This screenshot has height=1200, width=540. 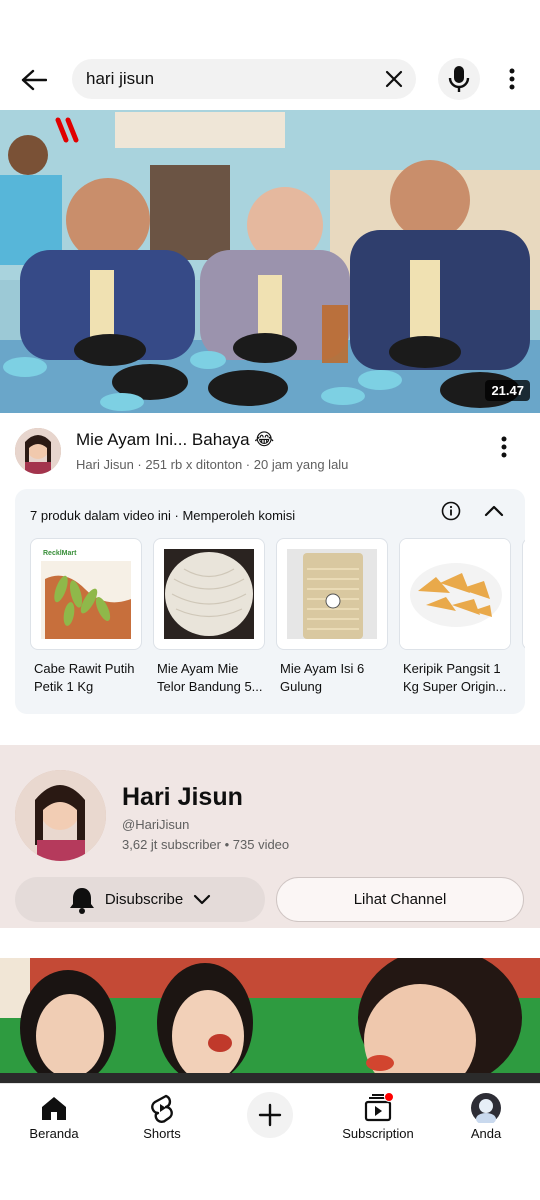 I want to click on close-icon, so click(x=394, y=79).